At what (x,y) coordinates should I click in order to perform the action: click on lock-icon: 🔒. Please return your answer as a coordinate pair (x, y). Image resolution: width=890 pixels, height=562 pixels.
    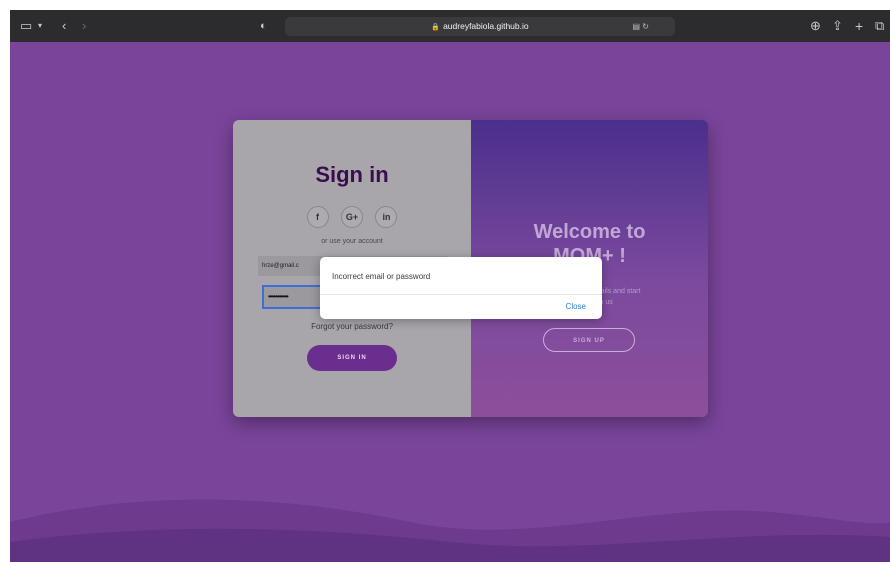
    Looking at the image, I should click on (436, 27).